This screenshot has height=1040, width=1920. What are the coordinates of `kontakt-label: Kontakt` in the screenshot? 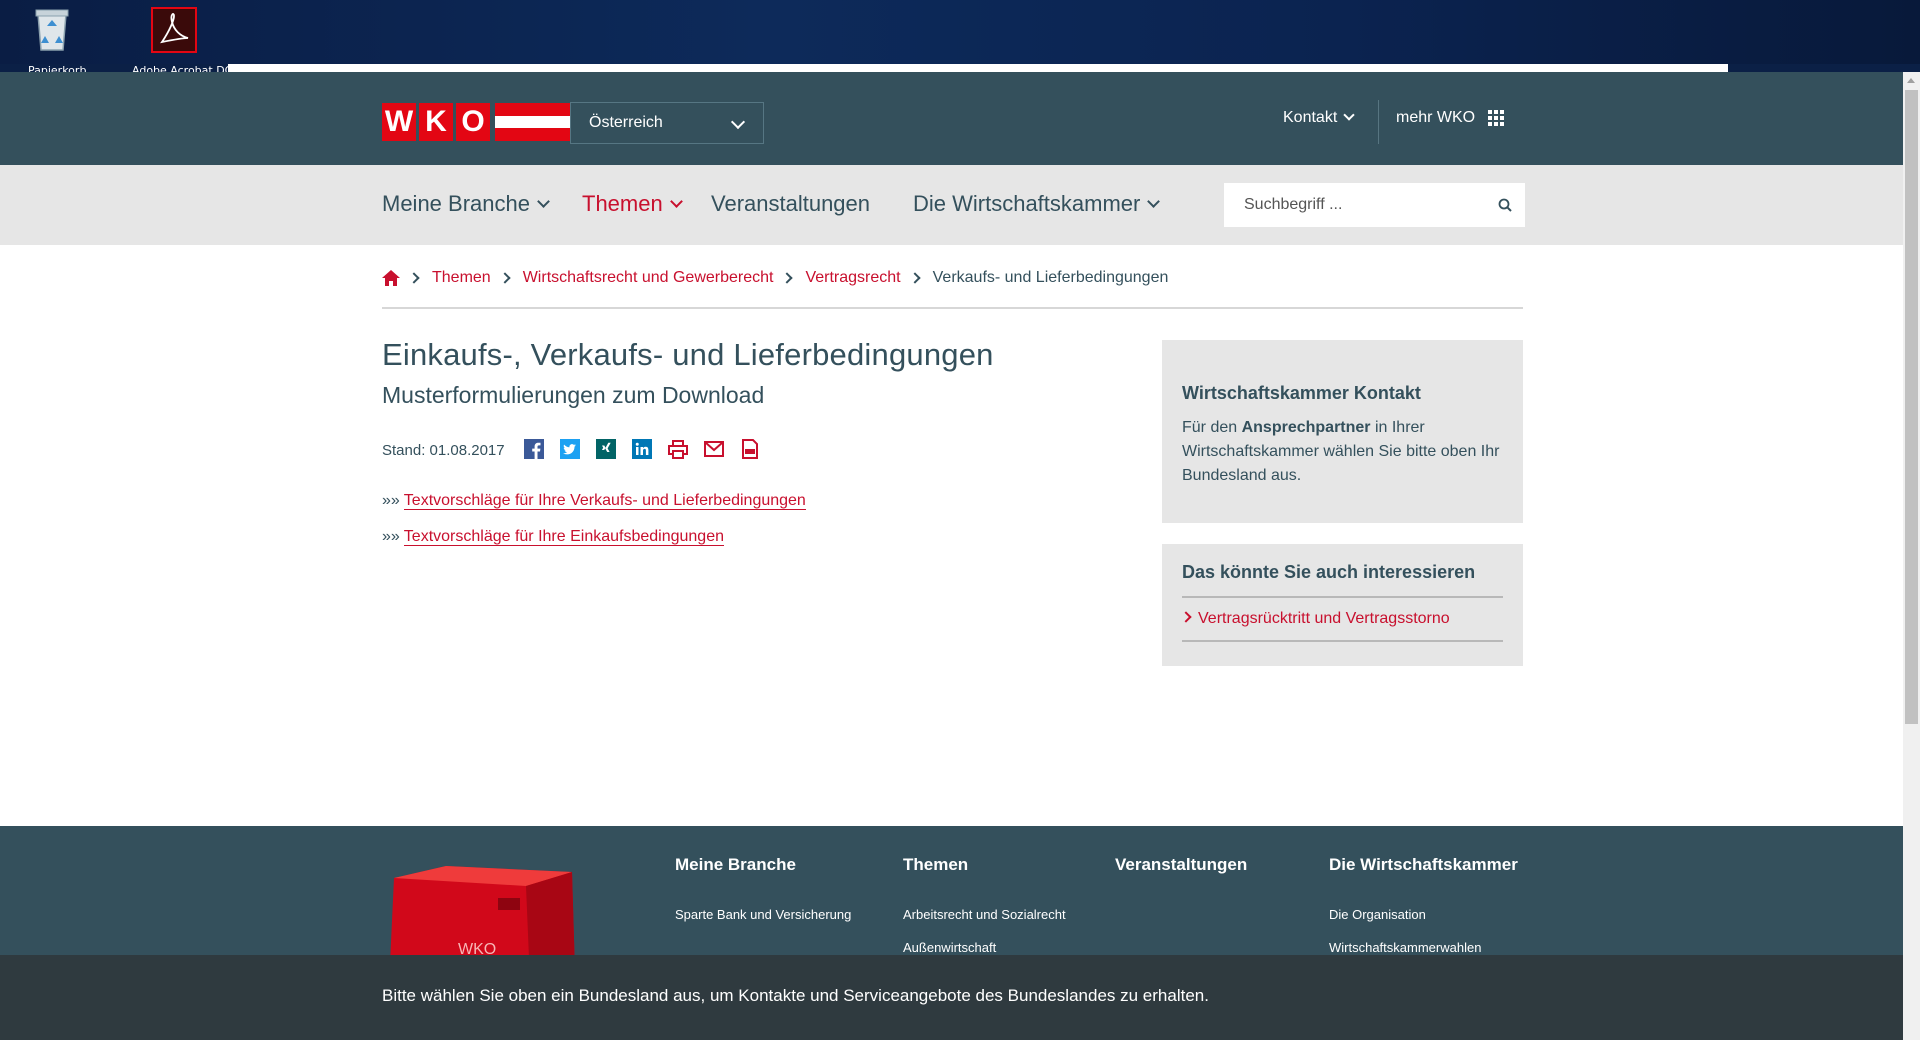 It's located at (1310, 117).